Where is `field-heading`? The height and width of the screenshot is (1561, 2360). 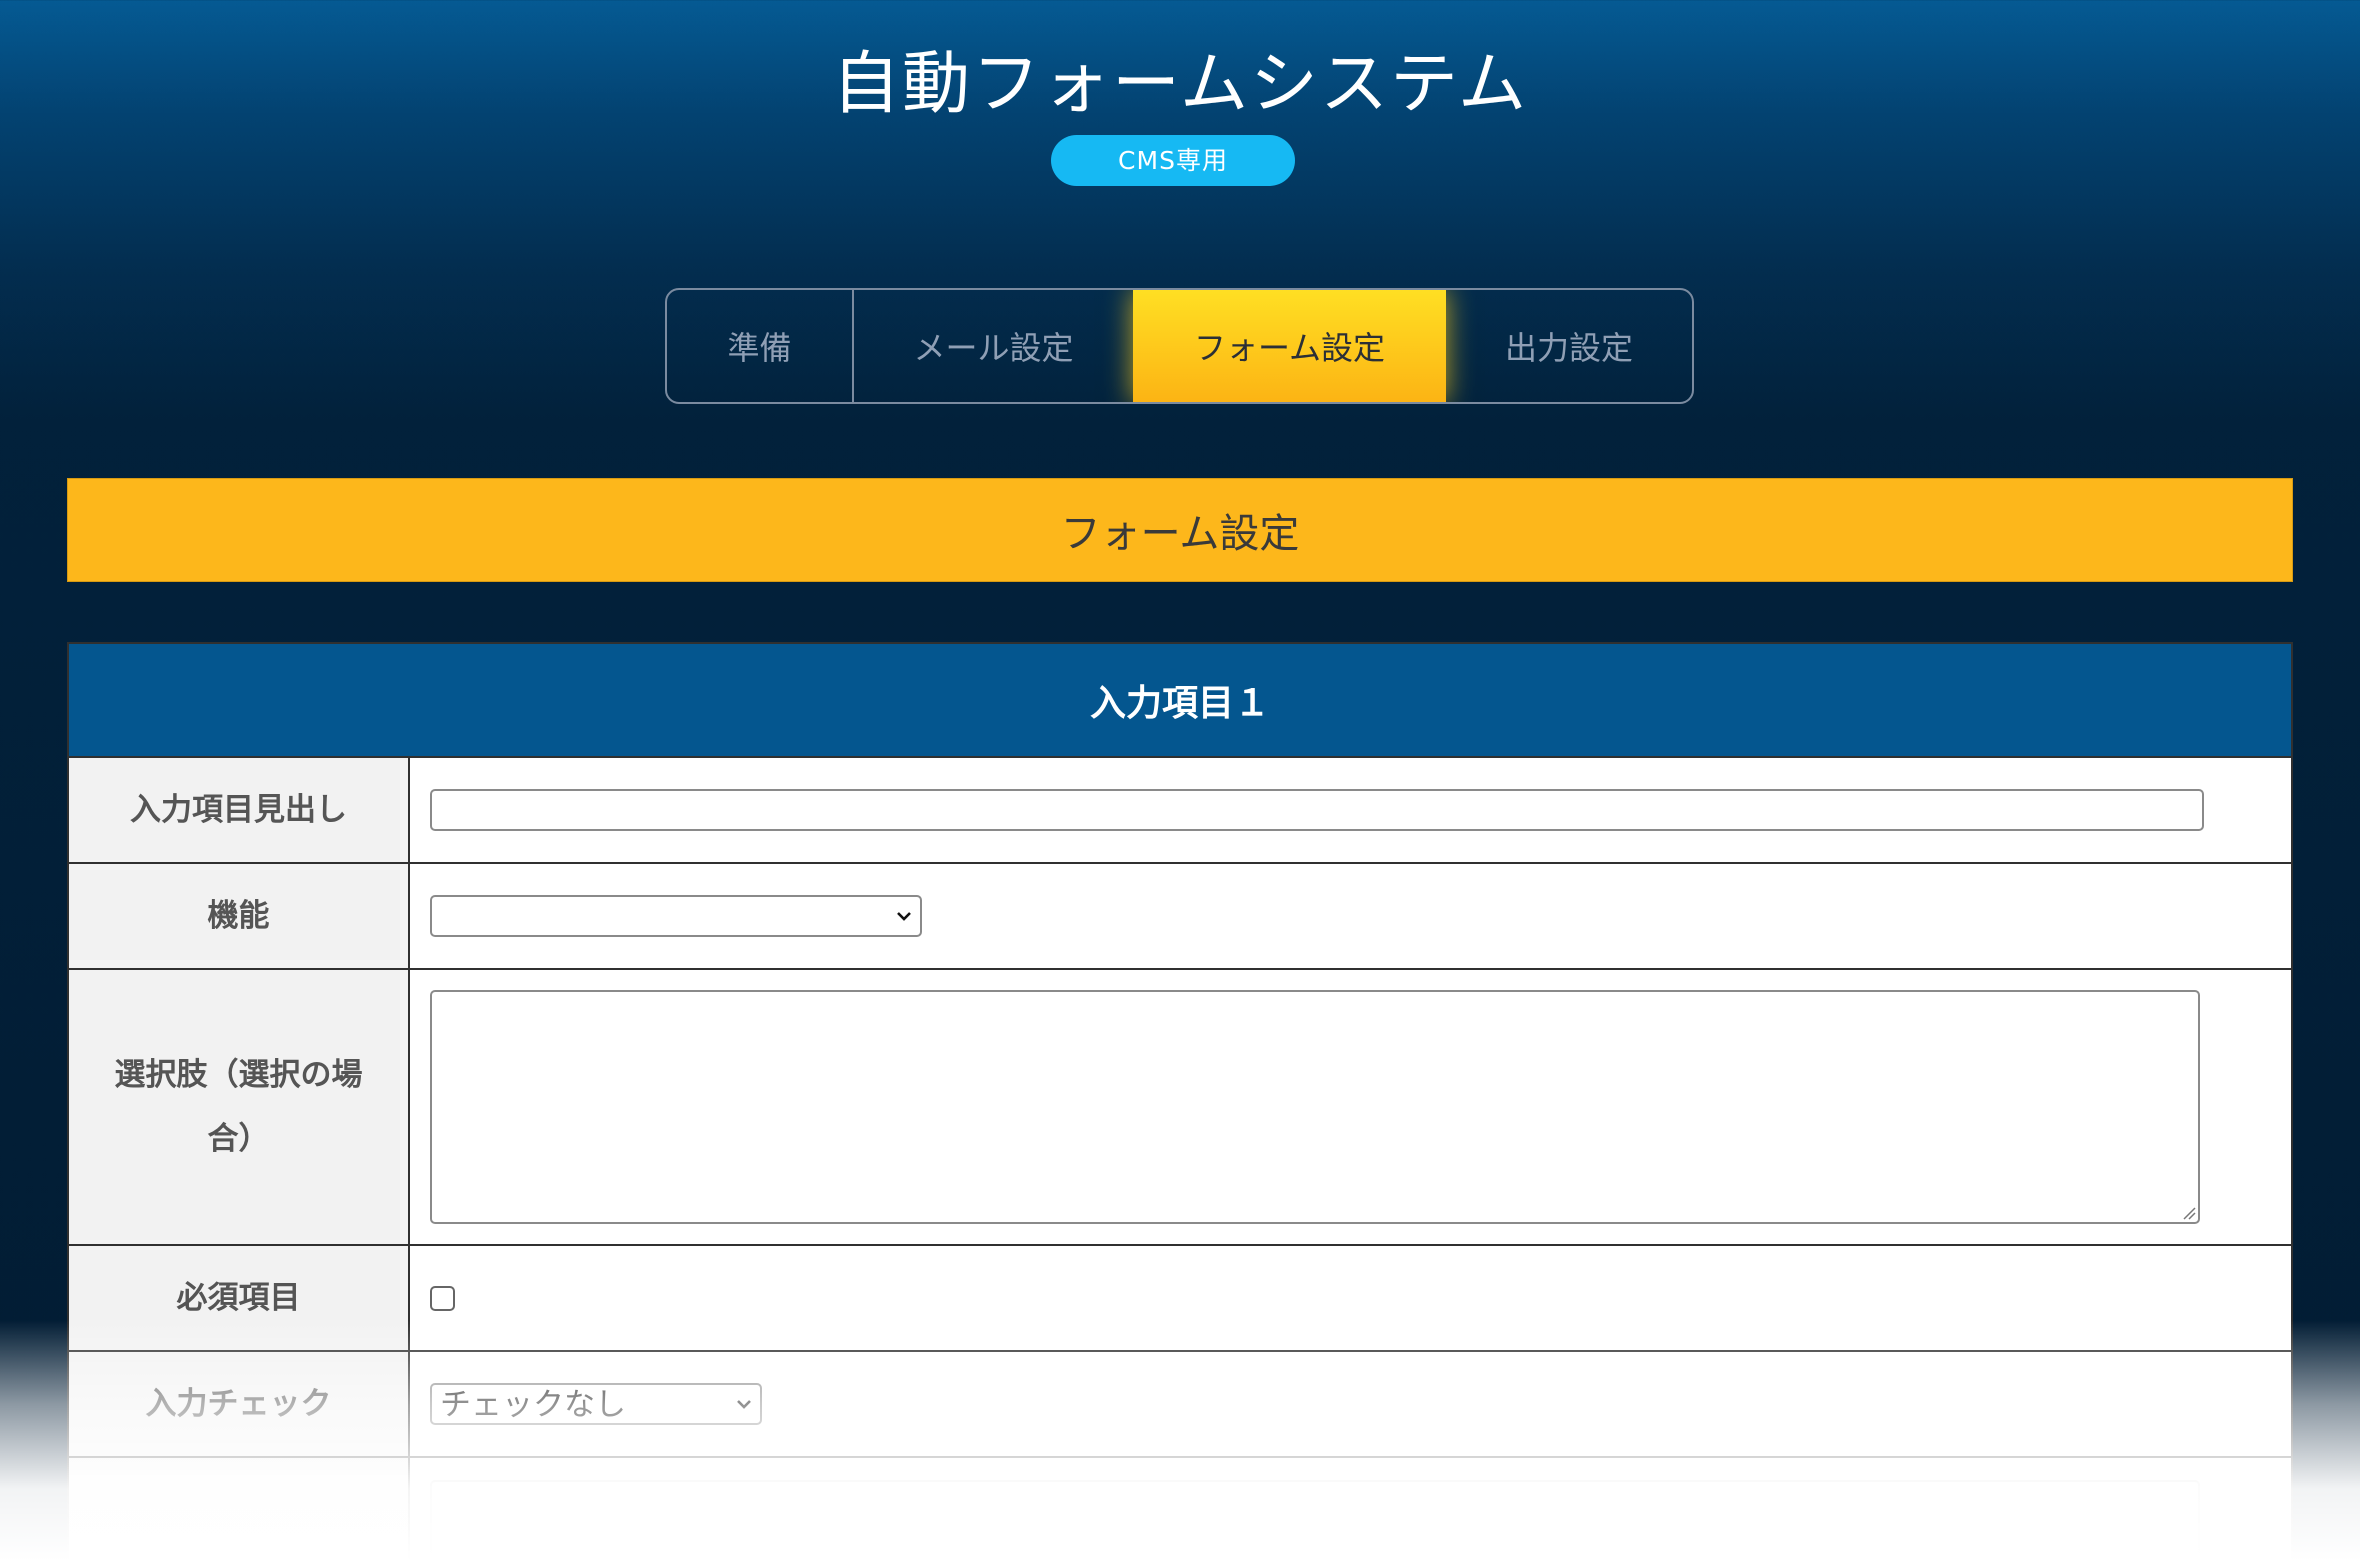
field-heading is located at coordinates (1350, 810).